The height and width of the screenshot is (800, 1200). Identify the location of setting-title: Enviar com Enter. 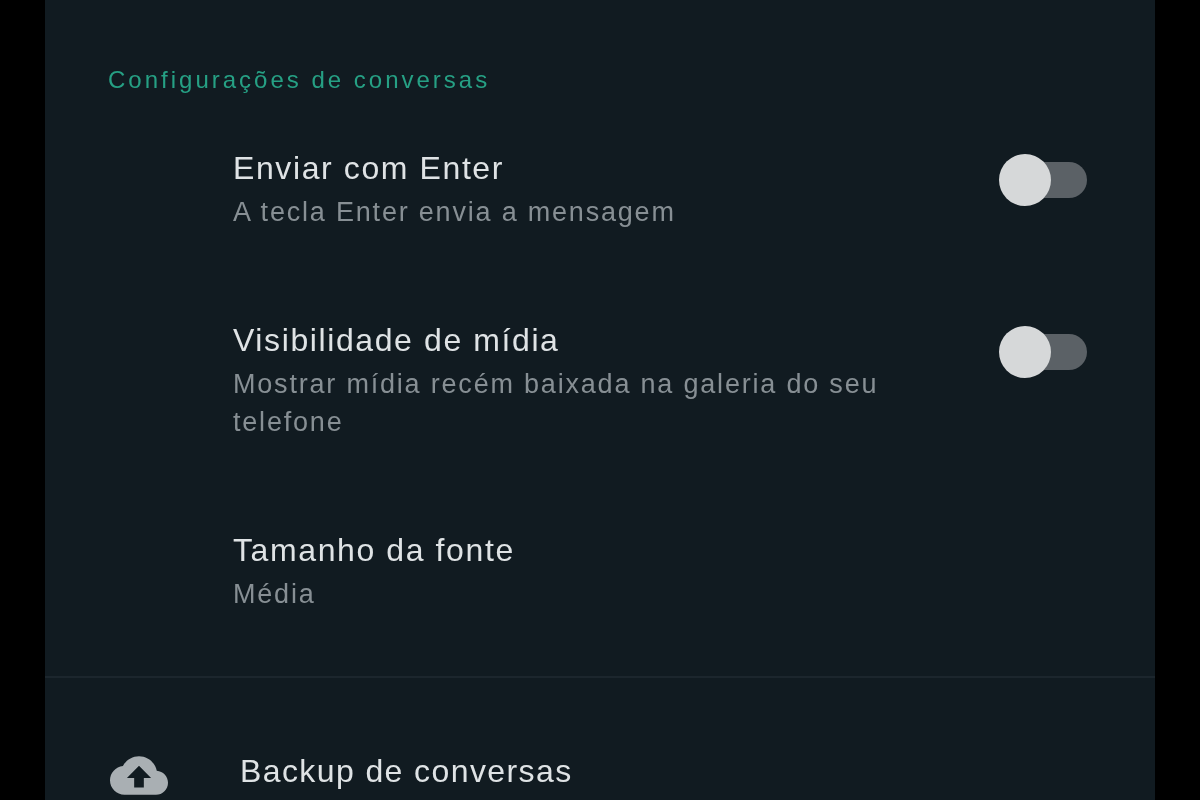
(369, 168).